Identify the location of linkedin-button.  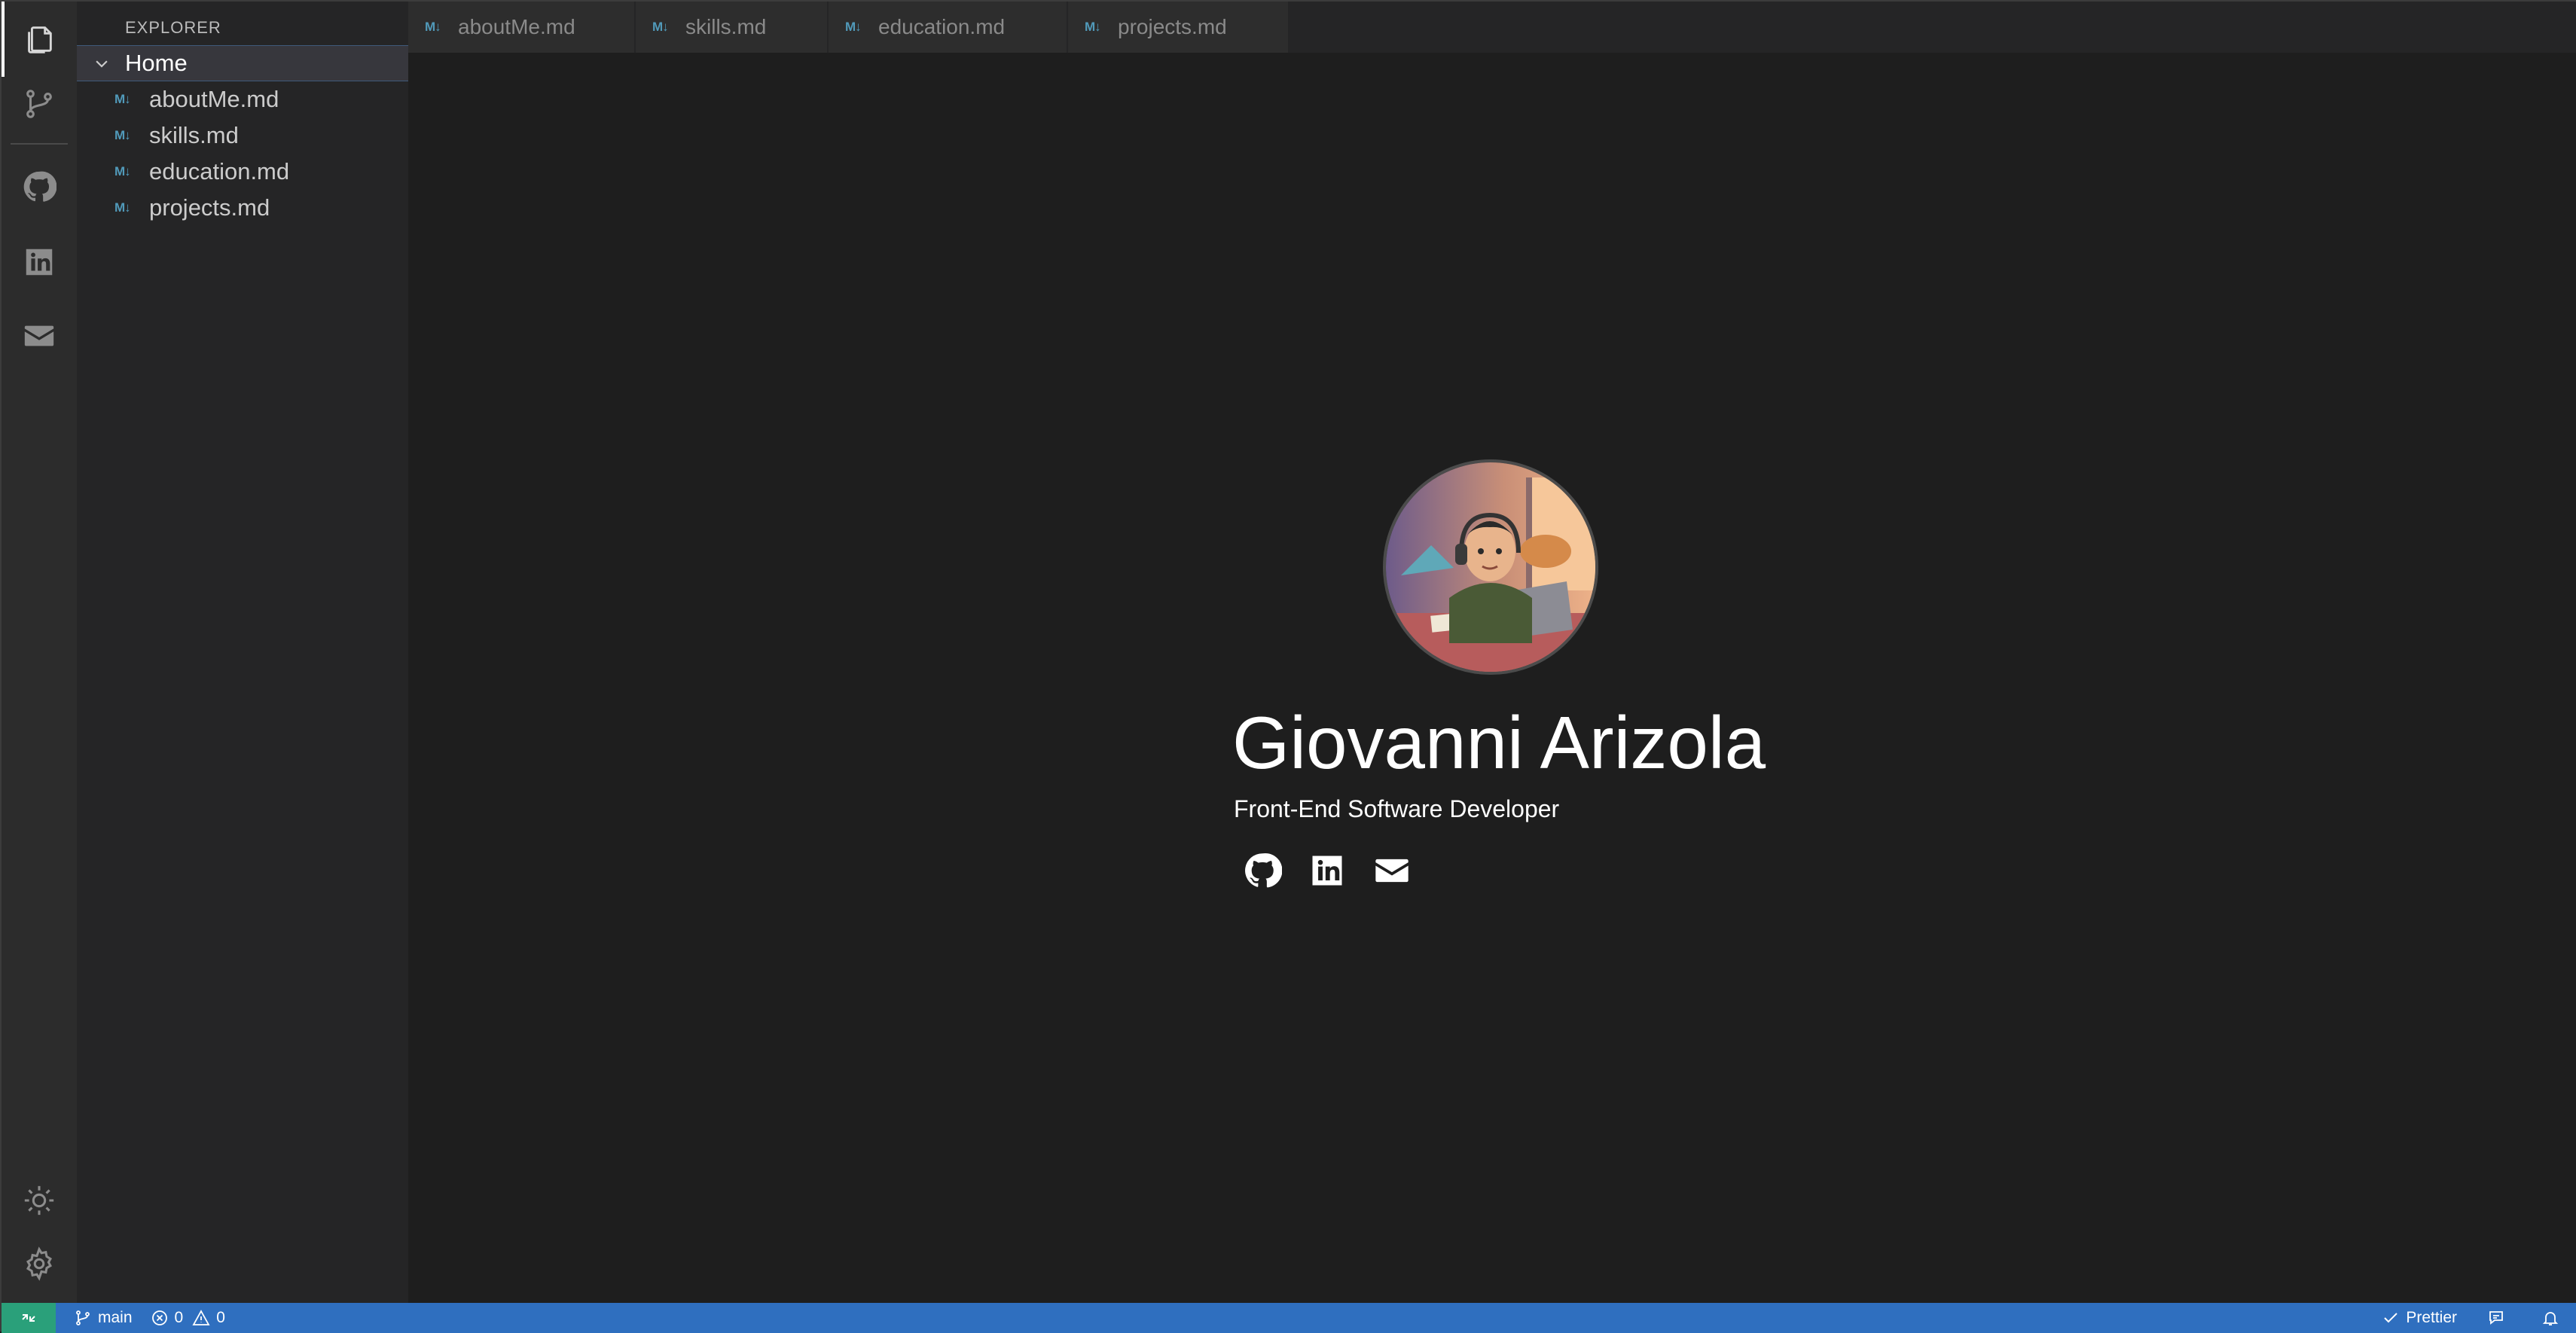
(39, 262).